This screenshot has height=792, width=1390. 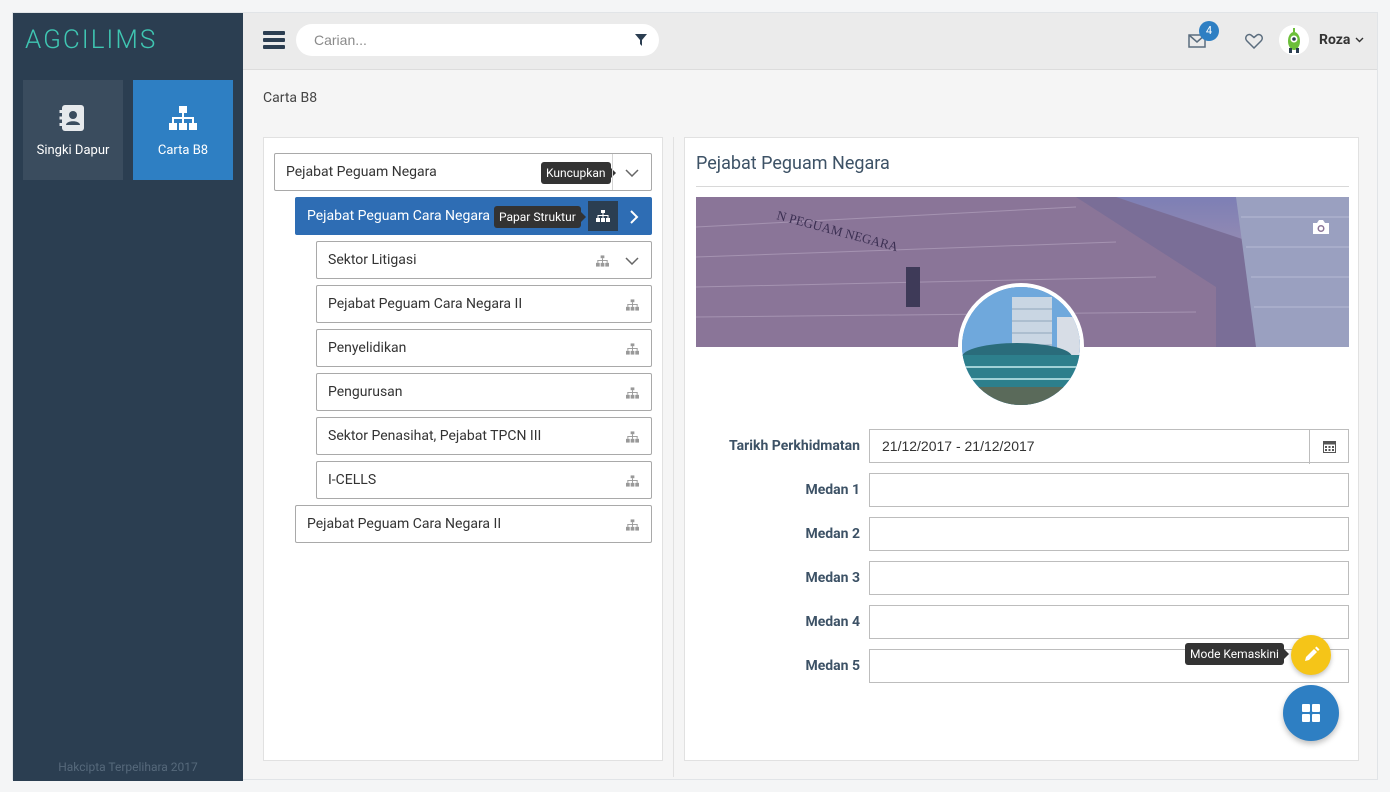 I want to click on building-thumbnail, so click(x=1021, y=346).